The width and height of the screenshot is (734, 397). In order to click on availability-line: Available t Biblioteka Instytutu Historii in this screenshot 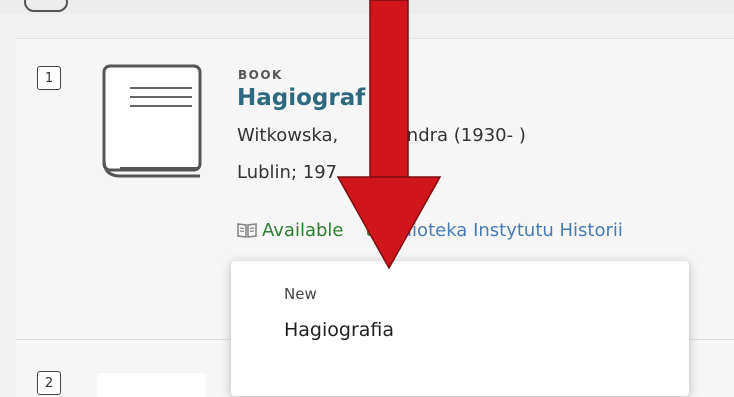, I will do `click(430, 230)`.